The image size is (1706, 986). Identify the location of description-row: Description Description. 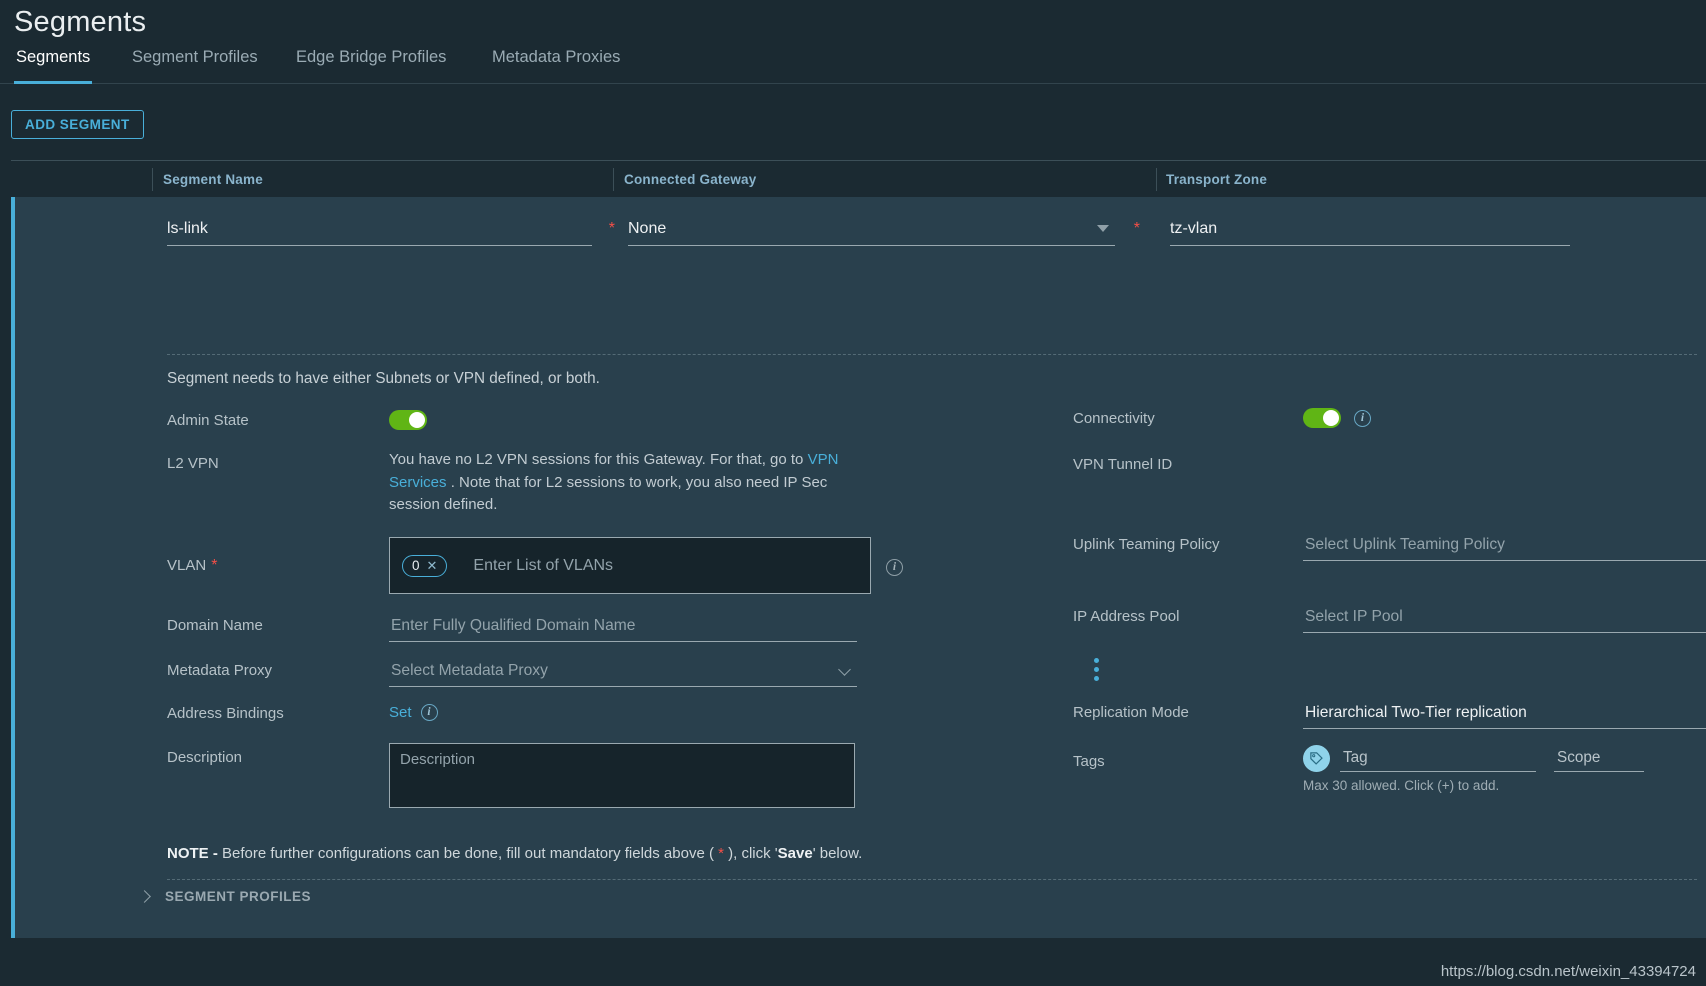
(527, 778).